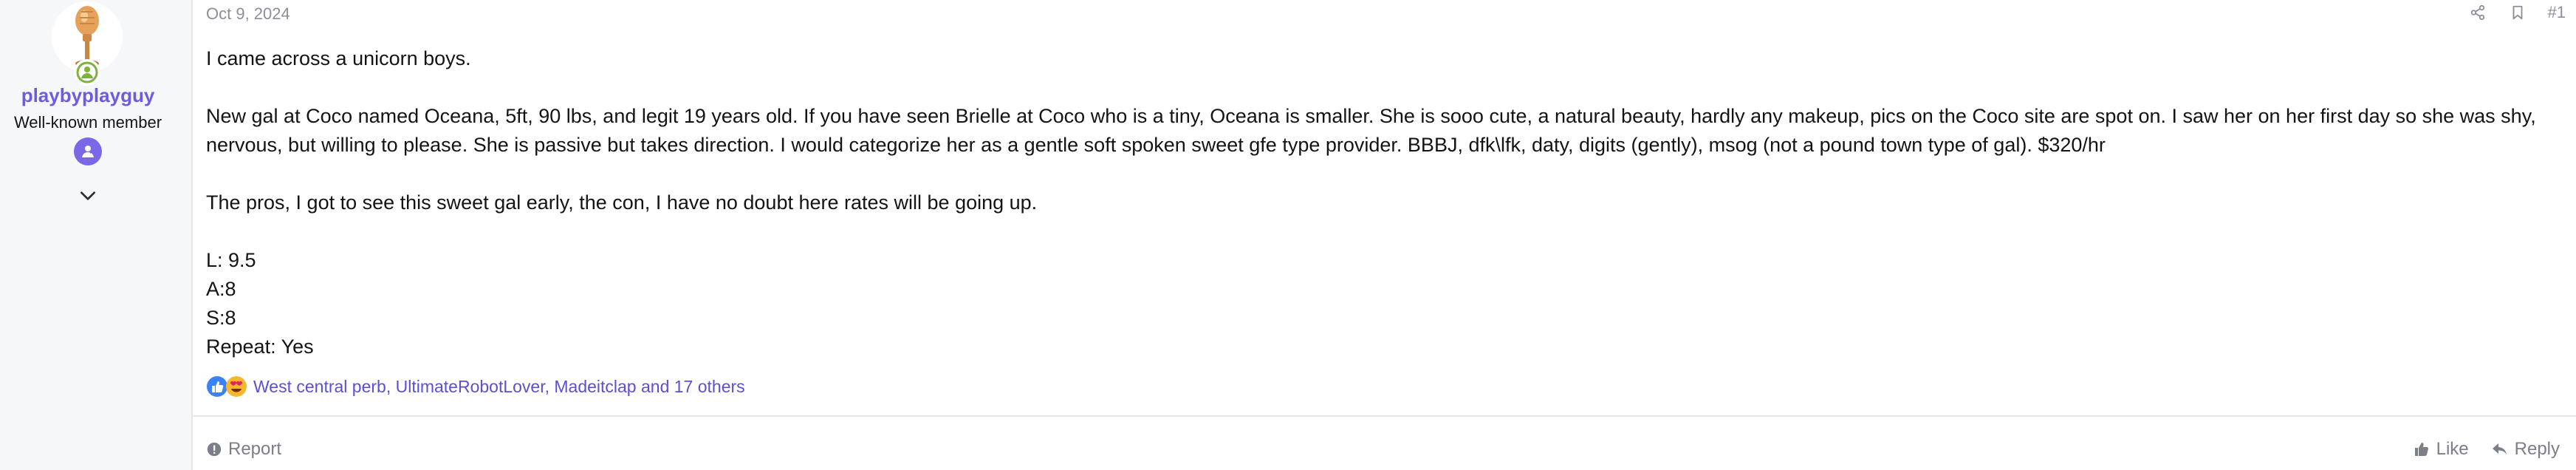 The width and height of the screenshot is (2576, 470). I want to click on rating-s: S:8, so click(221, 318).